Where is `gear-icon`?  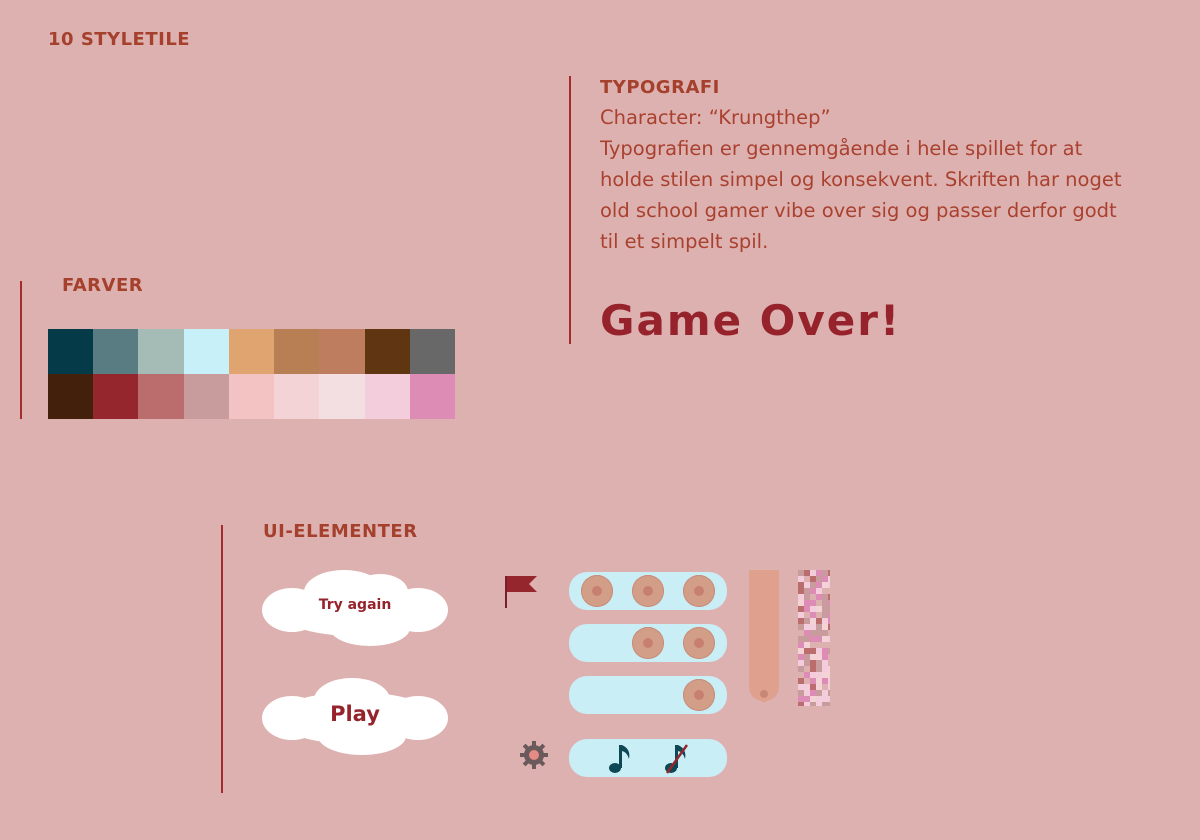
gear-icon is located at coordinates (534, 755).